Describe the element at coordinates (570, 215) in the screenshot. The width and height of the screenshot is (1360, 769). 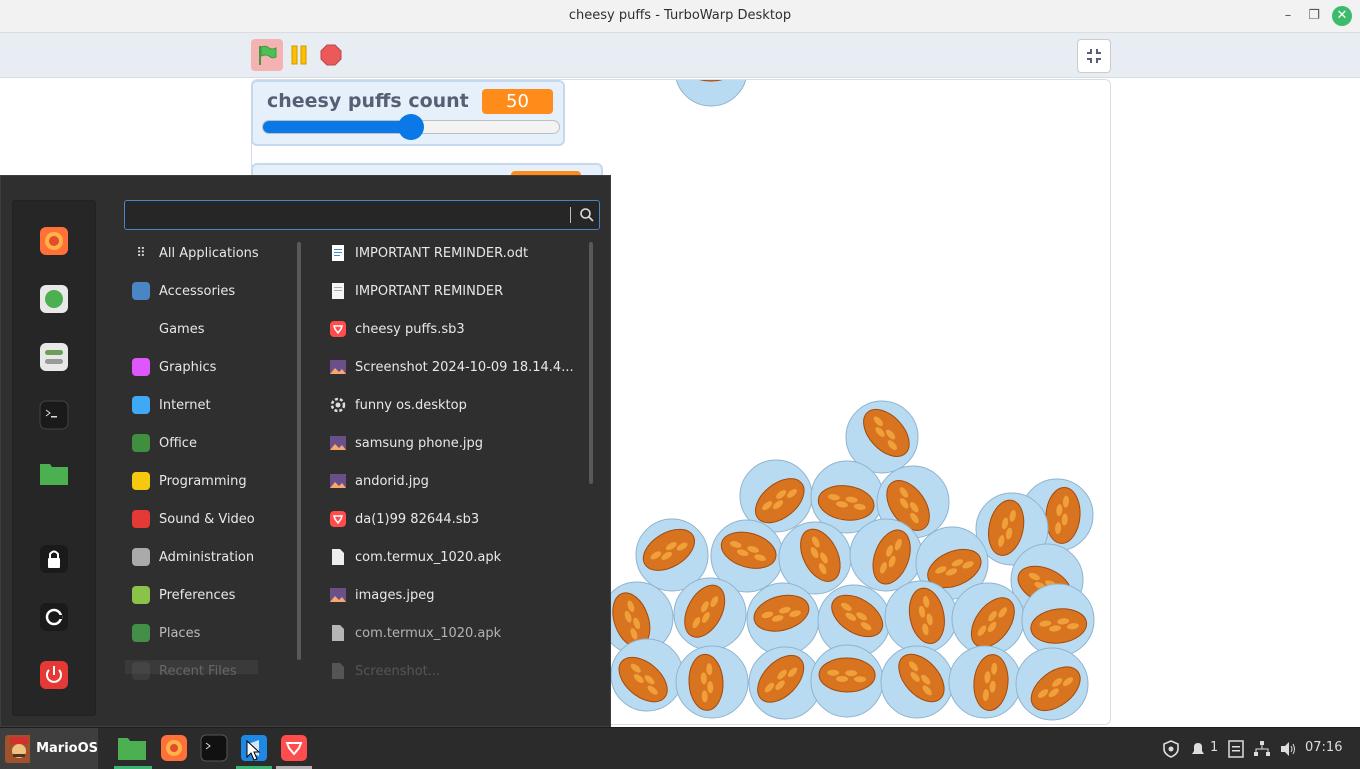
I see `text-cursor` at that location.